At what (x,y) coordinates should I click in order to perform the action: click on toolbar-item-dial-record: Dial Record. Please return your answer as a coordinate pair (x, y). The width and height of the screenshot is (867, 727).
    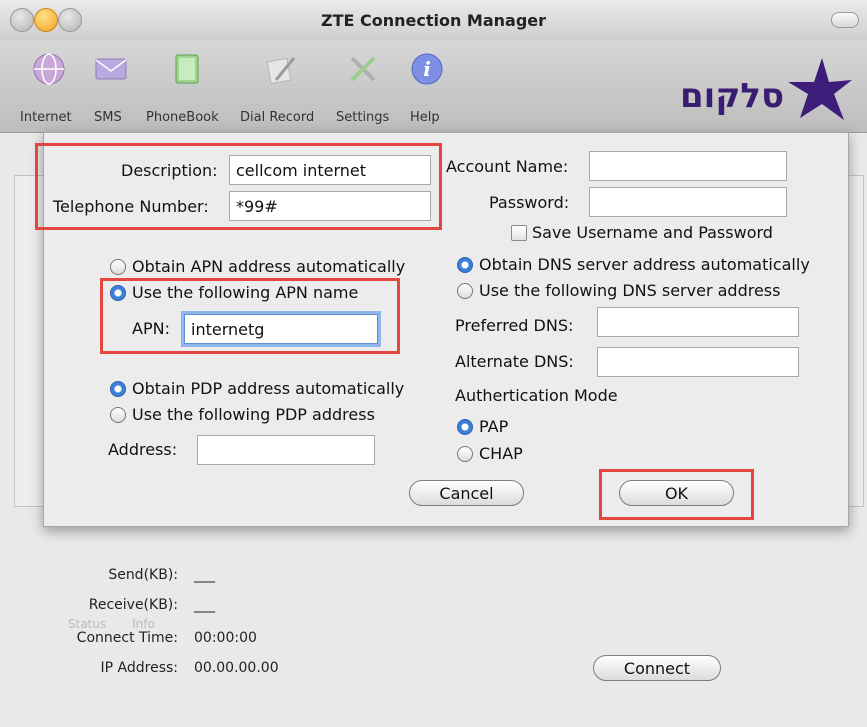
    Looking at the image, I should click on (284, 86).